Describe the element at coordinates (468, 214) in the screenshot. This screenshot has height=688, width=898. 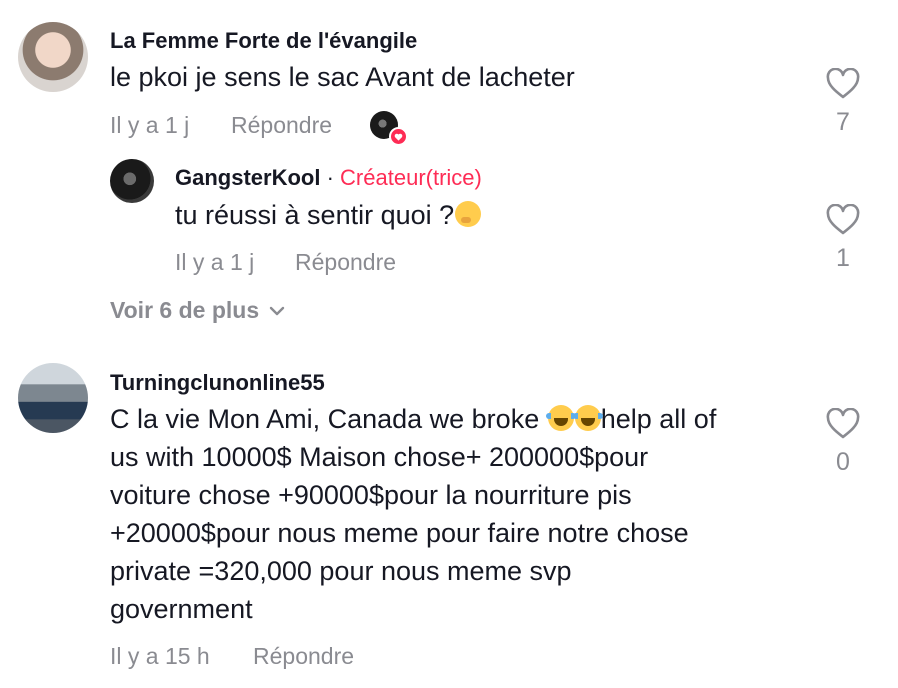
I see `thinking-face-icon` at that location.